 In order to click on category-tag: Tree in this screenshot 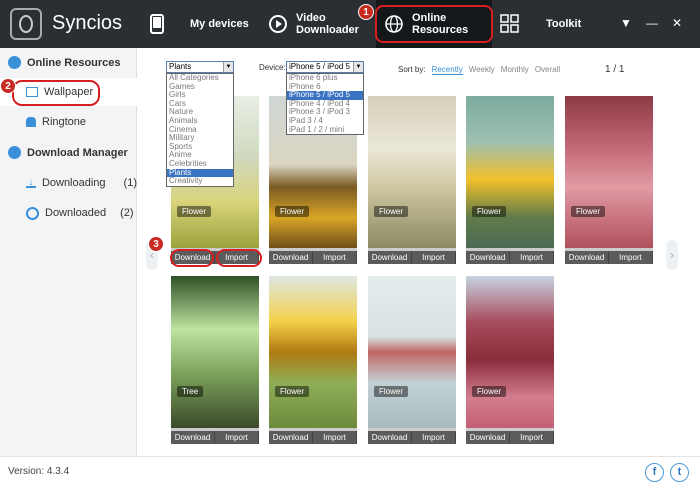, I will do `click(190, 391)`.